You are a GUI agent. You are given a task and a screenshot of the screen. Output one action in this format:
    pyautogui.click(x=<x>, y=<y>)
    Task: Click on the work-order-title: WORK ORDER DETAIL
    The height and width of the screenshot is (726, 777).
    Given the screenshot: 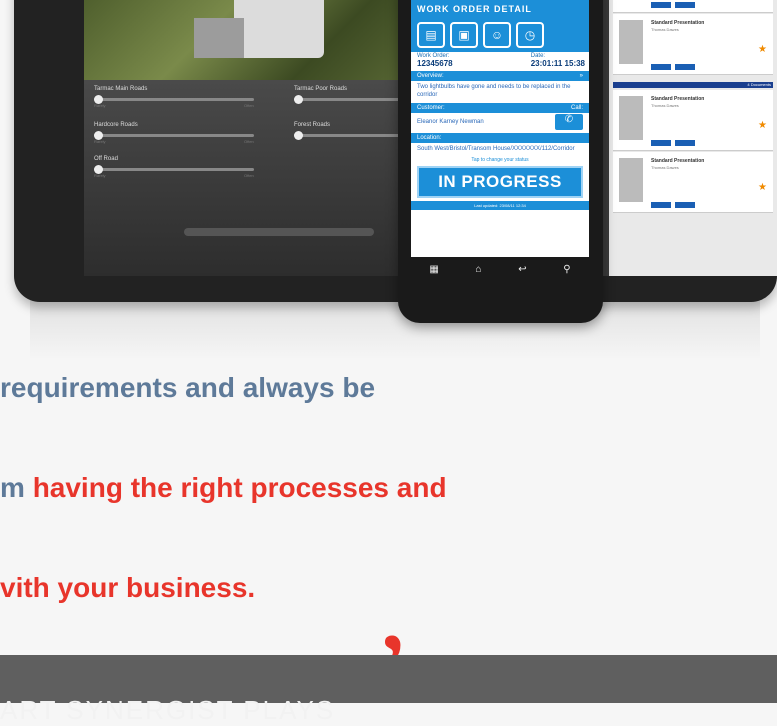 What is the action you would take?
    pyautogui.click(x=500, y=9)
    